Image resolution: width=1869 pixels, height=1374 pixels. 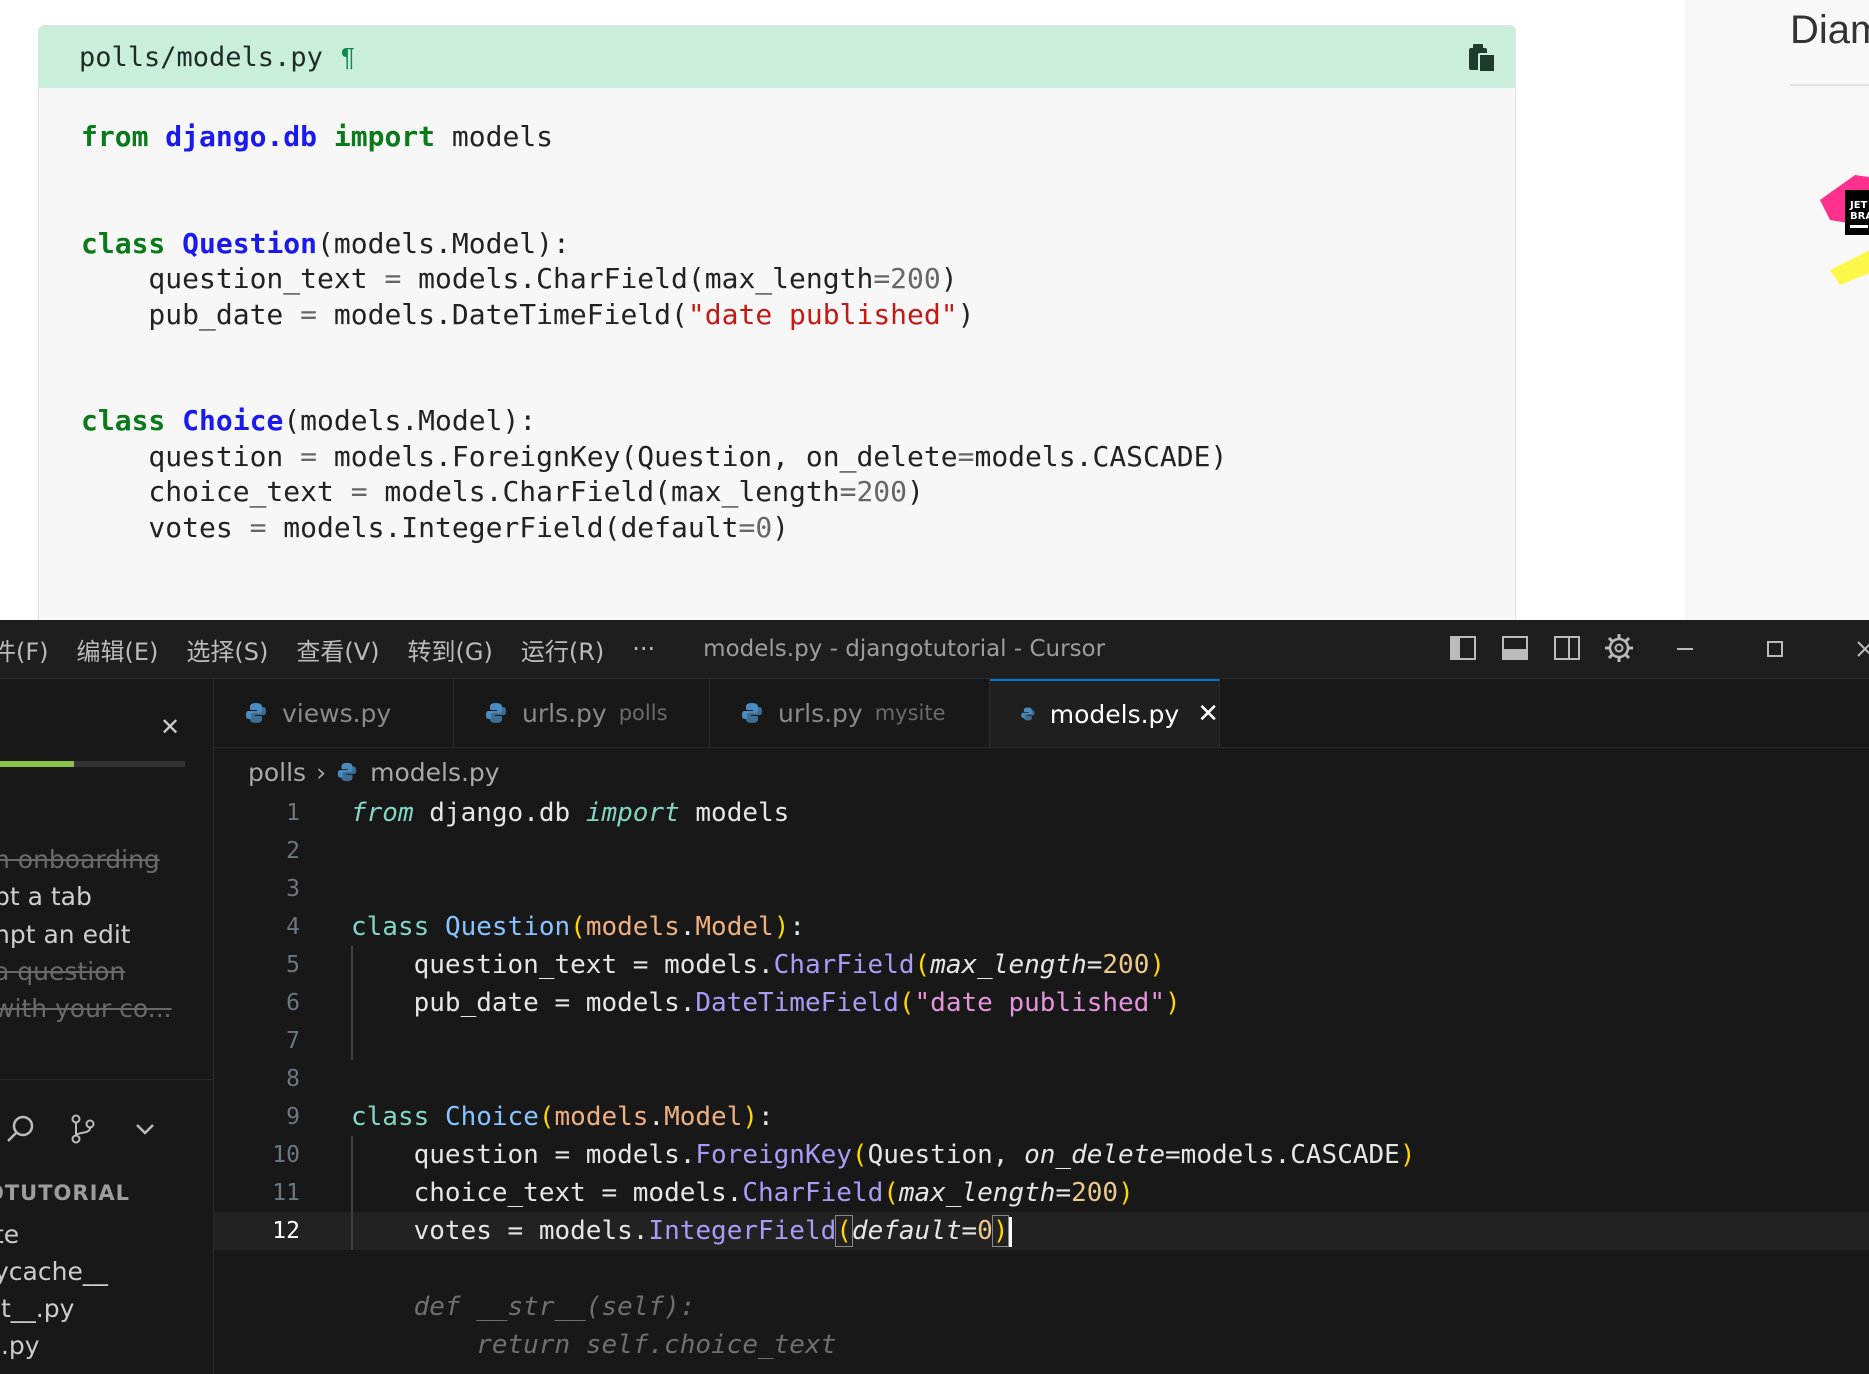 I want to click on file-tree-item: i.py, so click(x=20, y=1345).